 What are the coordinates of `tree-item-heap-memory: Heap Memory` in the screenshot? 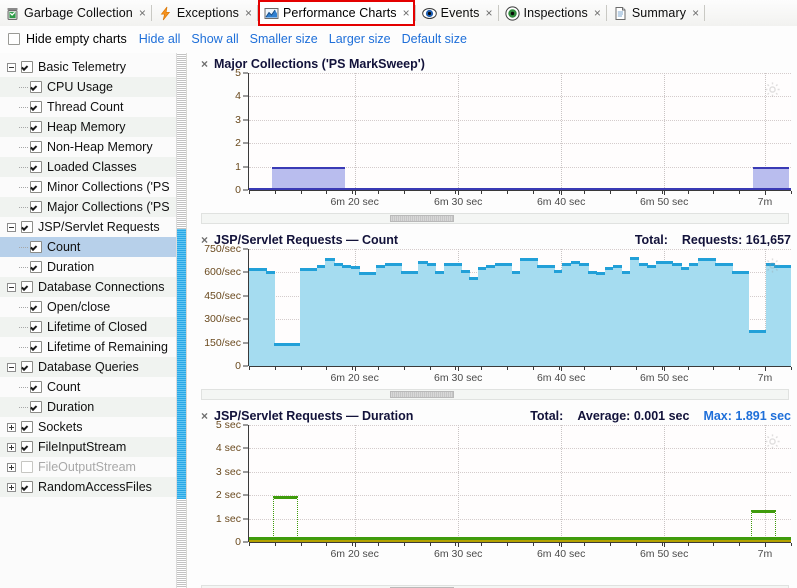 It's located at (93, 127).